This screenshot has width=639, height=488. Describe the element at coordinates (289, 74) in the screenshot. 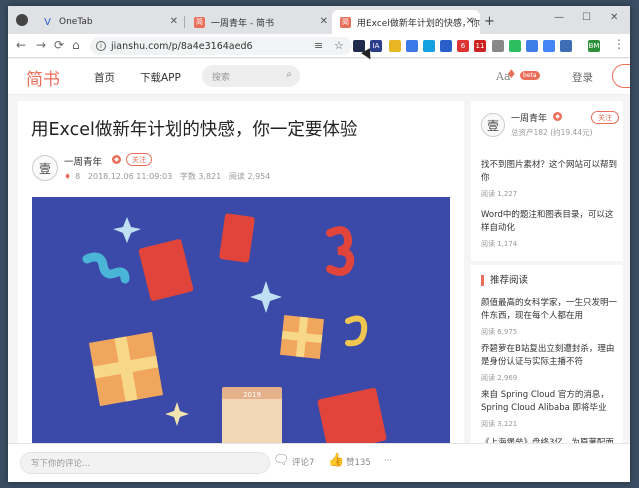

I see `search-icon: ⌕` at that location.